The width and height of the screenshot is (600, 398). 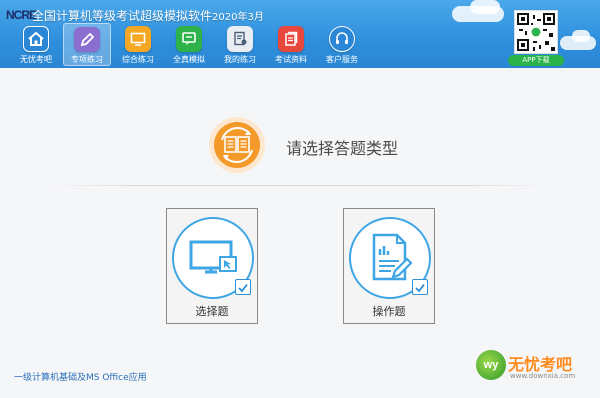 What do you see at coordinates (491, 365) in the screenshot?
I see `watermark-logo: wy` at bounding box center [491, 365].